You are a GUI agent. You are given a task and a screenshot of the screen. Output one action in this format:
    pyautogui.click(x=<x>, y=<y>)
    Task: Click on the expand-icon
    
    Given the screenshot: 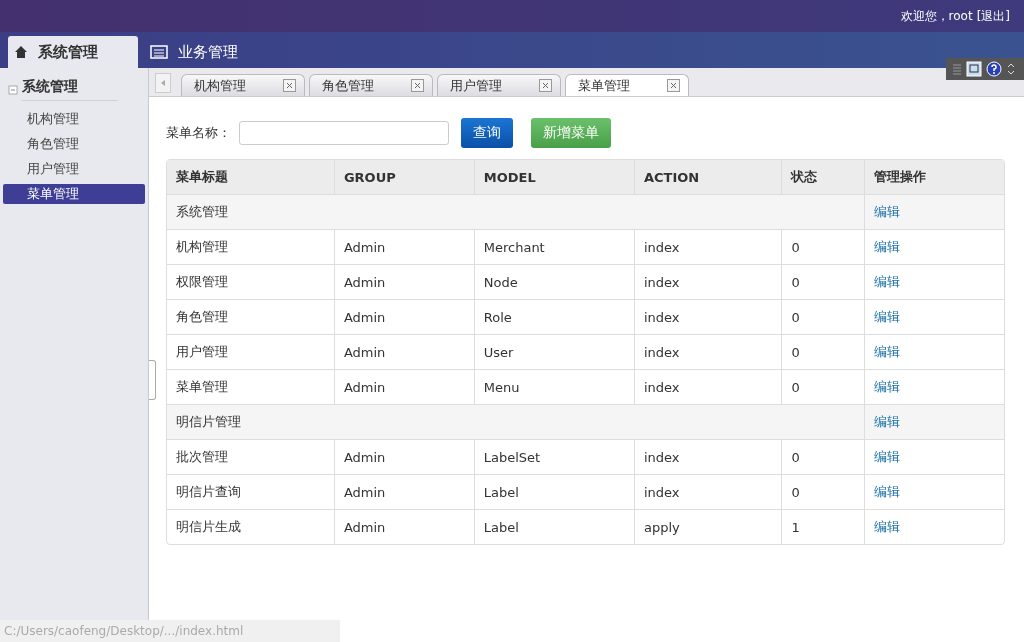 What is the action you would take?
    pyautogui.click(x=1011, y=69)
    